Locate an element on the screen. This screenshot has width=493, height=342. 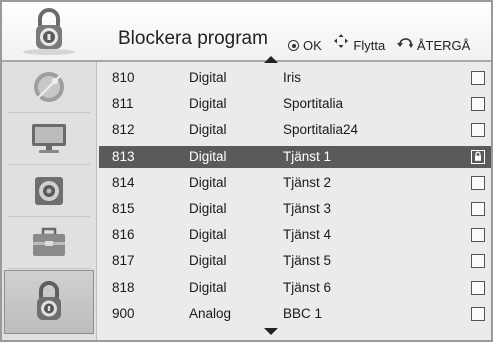
channel-row: 813 Digital Tjänst 1 is located at coordinates (295, 156).